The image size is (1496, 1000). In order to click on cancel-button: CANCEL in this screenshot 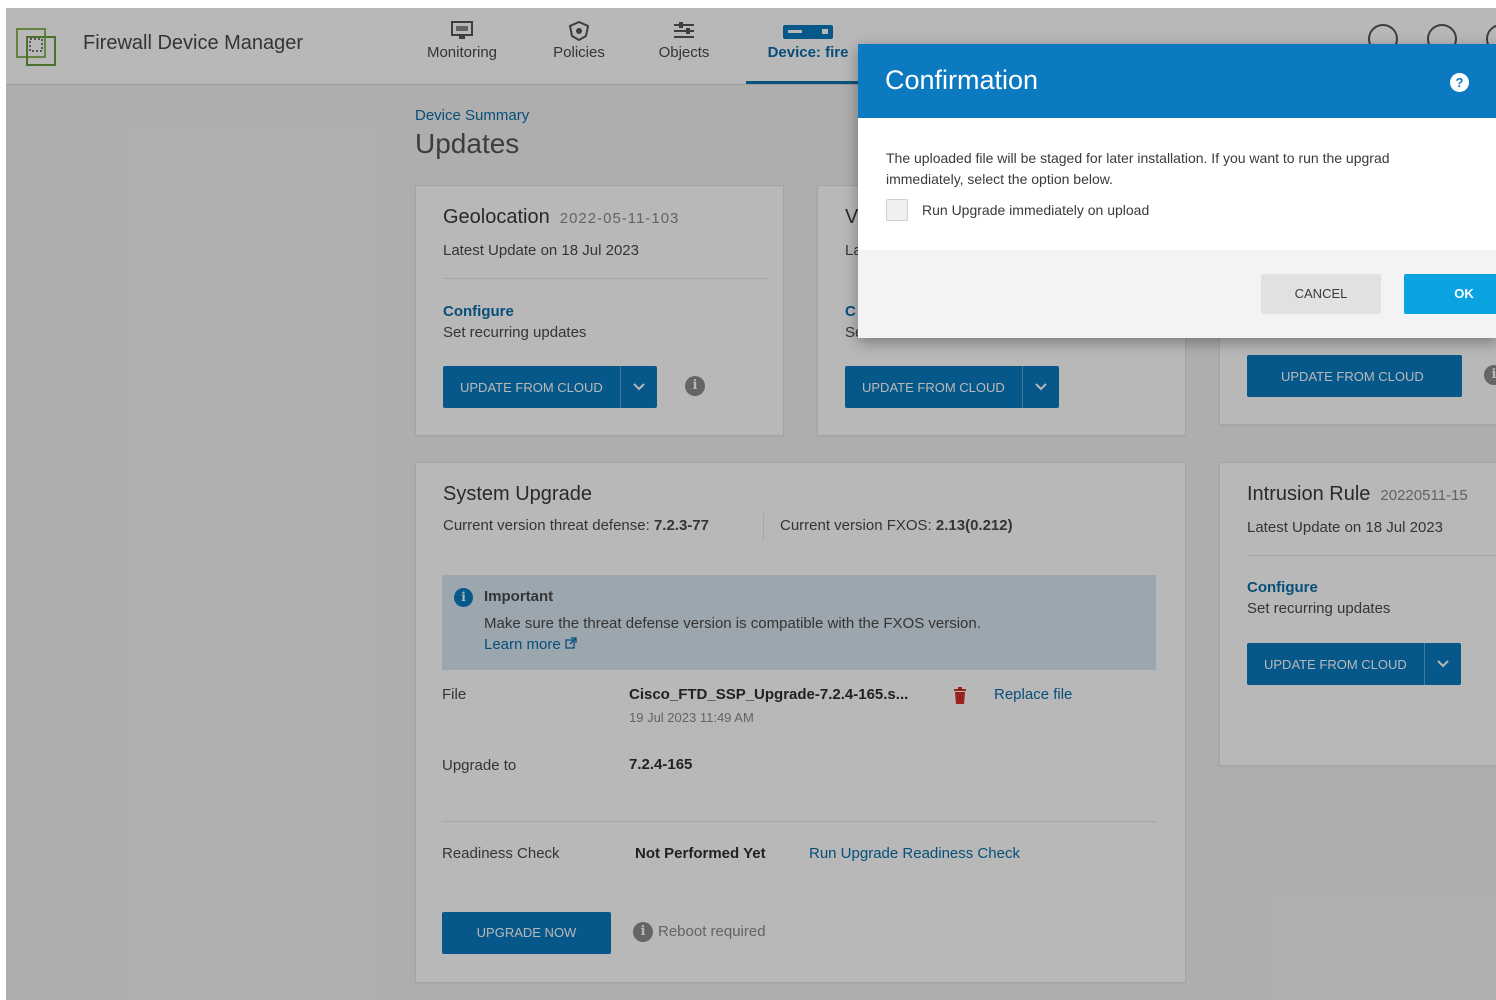, I will do `click(1321, 294)`.